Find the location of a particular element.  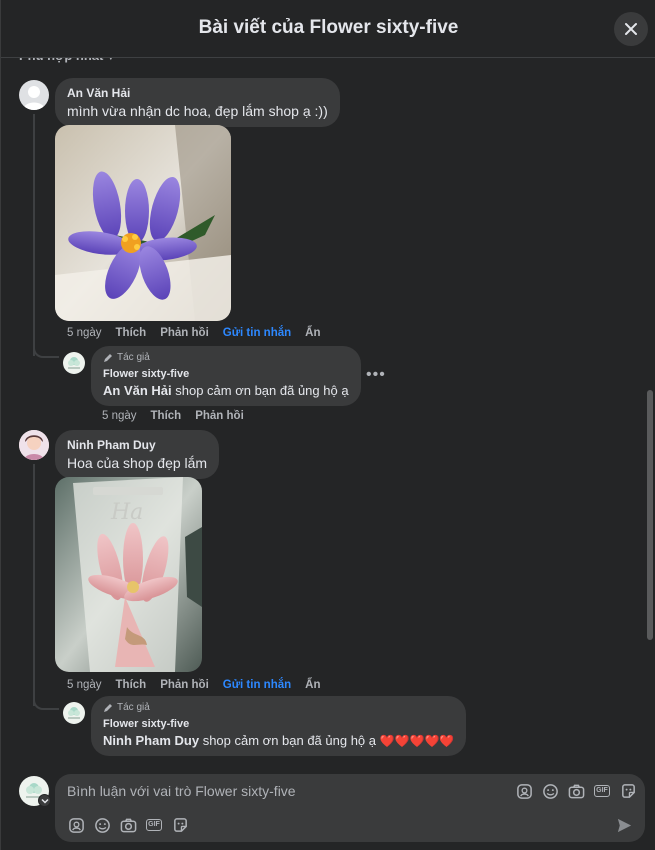

user-photo-icon is located at coordinates (34, 445).